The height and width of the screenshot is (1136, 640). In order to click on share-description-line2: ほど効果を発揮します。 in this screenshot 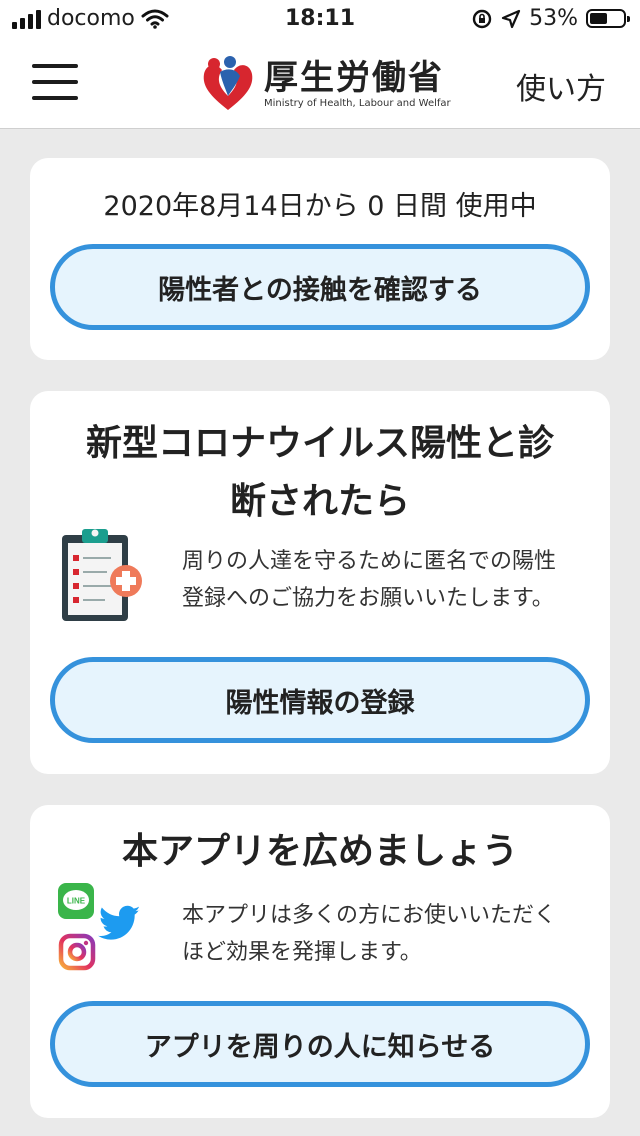, I will do `click(302, 952)`.